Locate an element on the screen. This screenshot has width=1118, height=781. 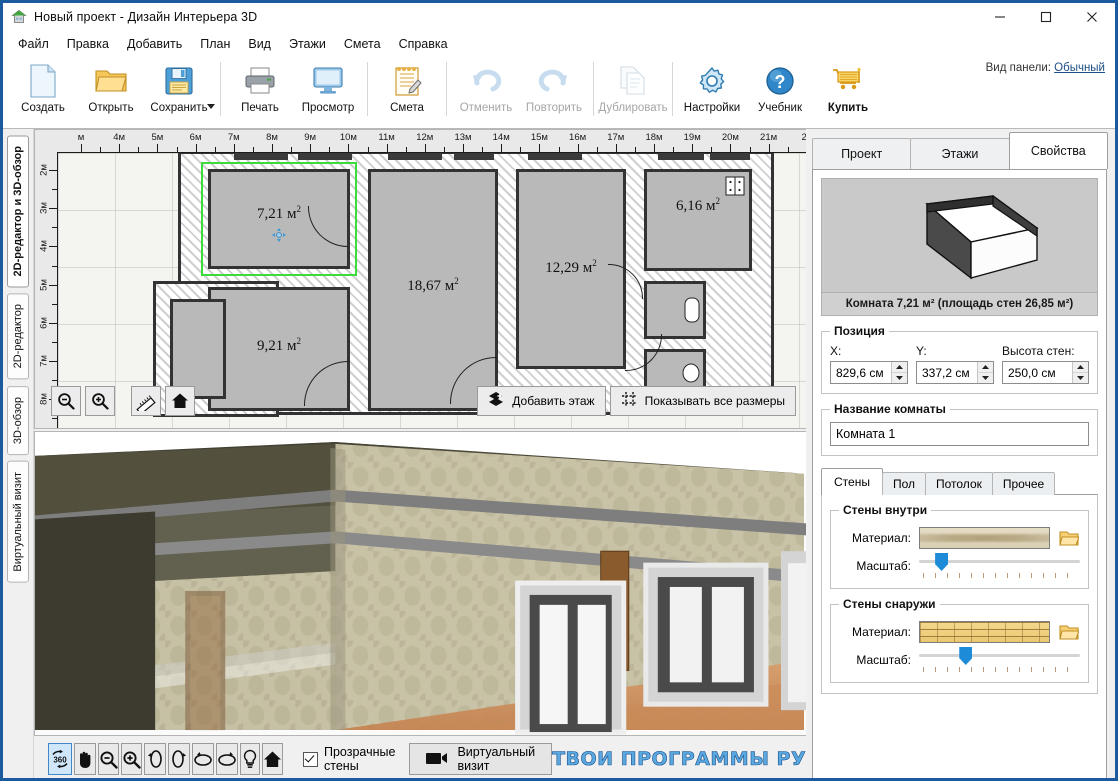
room-3: 9,21 м2 is located at coordinates (279, 349).